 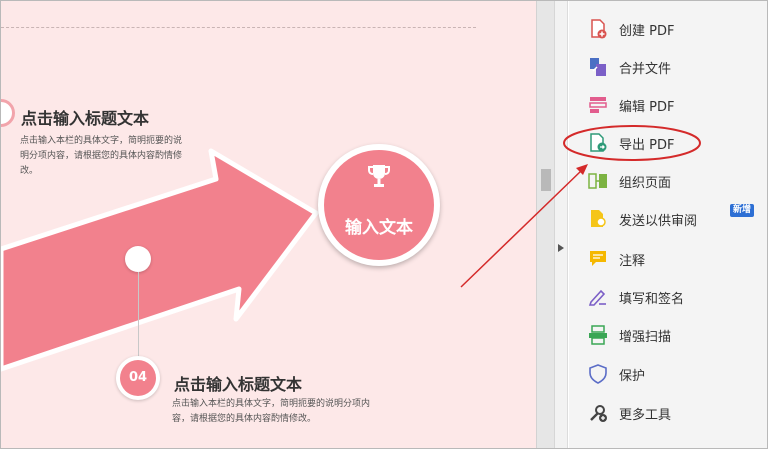 I want to click on create-pdf-icon, so click(x=599, y=29).